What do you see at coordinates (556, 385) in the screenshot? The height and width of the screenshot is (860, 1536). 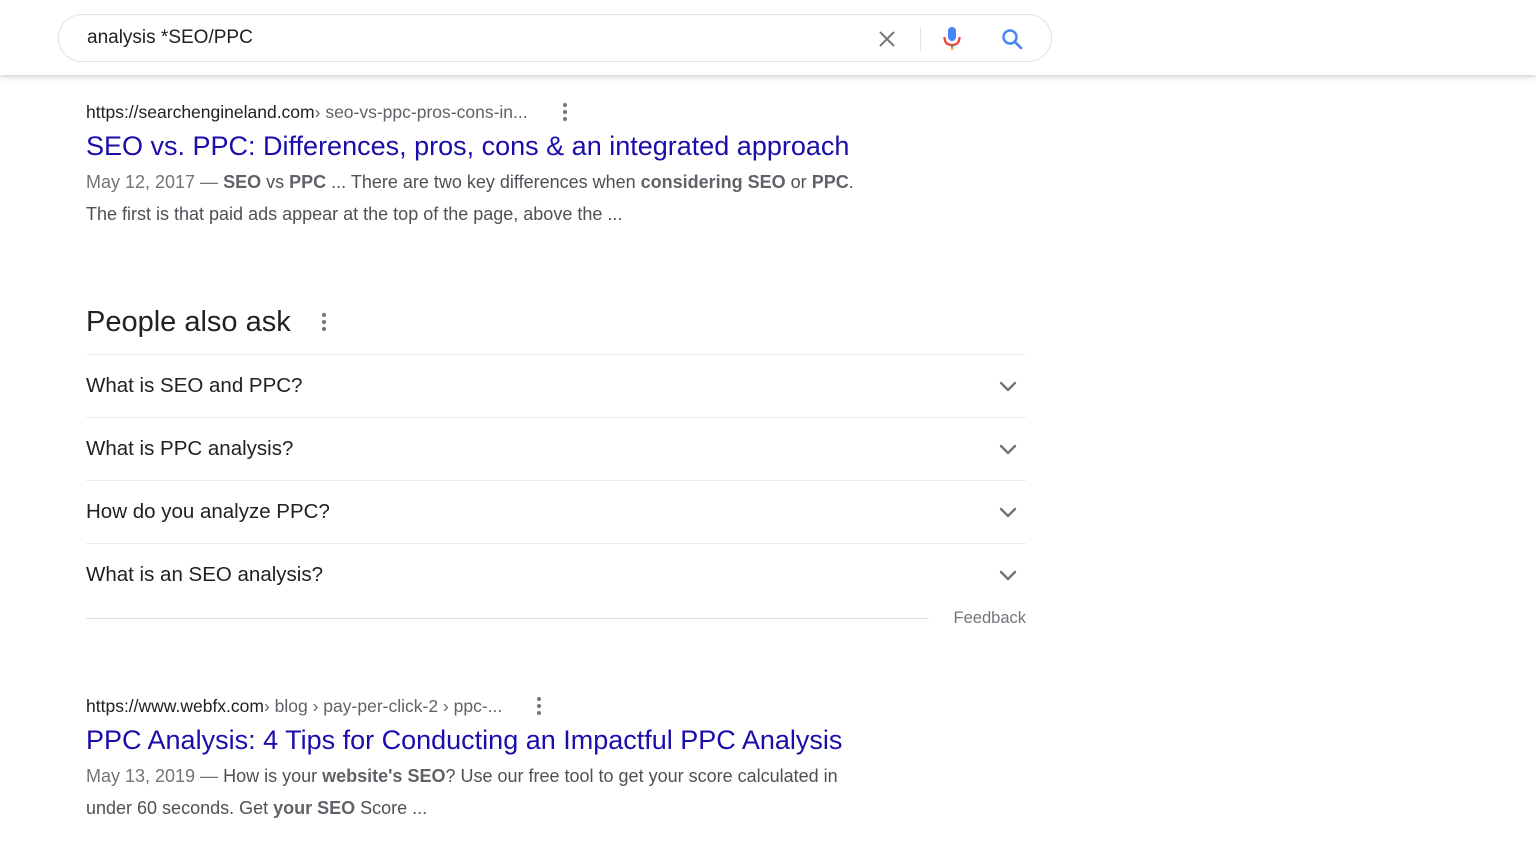 I see `paa-question-item: What is SEO and PPC?` at bounding box center [556, 385].